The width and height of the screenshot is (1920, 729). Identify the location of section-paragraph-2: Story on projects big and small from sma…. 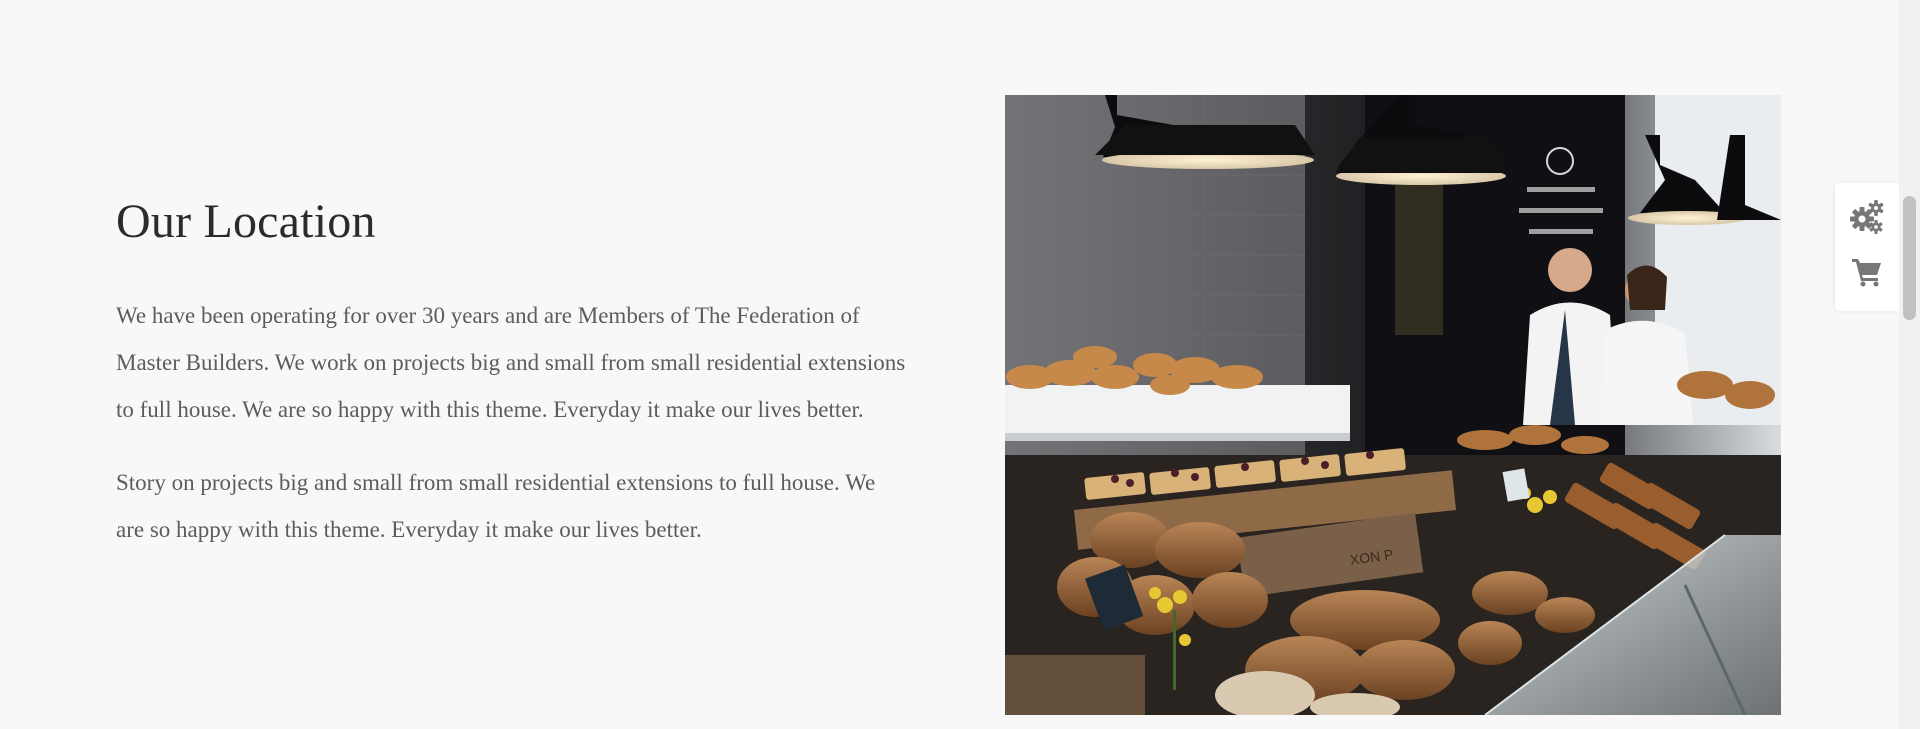
(496, 506).